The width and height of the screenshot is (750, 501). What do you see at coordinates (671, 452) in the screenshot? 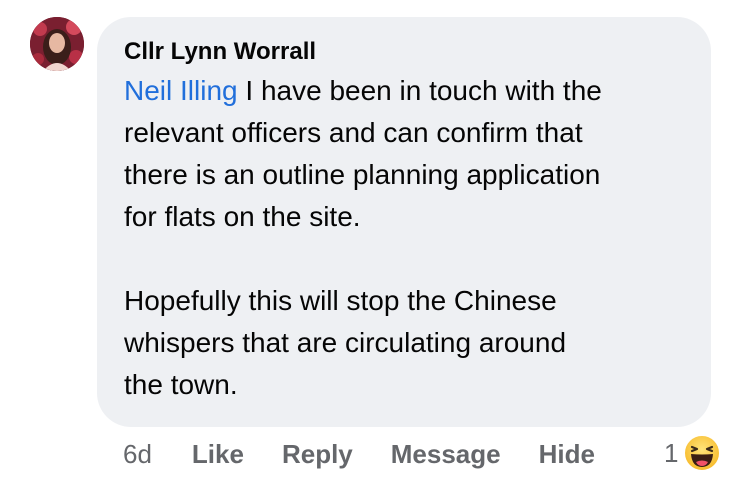
I see `reaction-count: 1` at bounding box center [671, 452].